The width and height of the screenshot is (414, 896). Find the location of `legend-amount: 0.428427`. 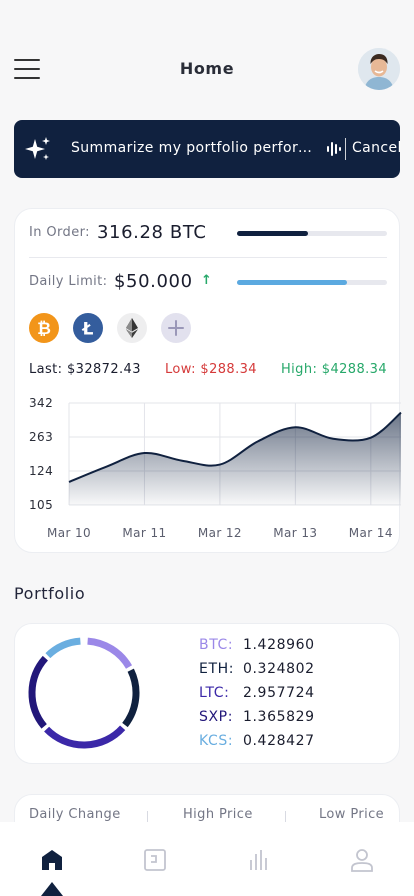

legend-amount: 0.428427 is located at coordinates (279, 741).